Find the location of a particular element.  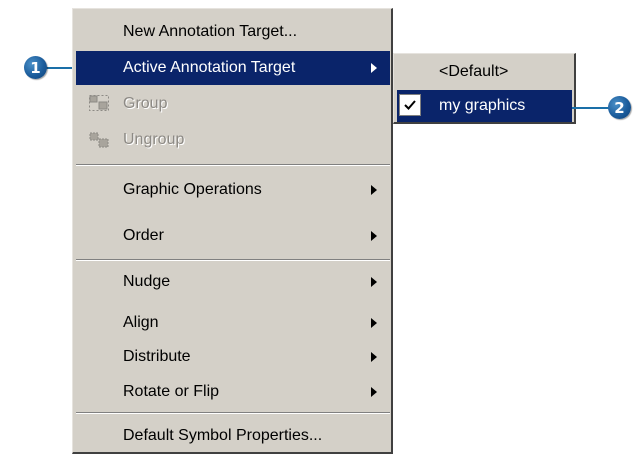

menu-item-ungroup: Ungroup is located at coordinates (233, 140).